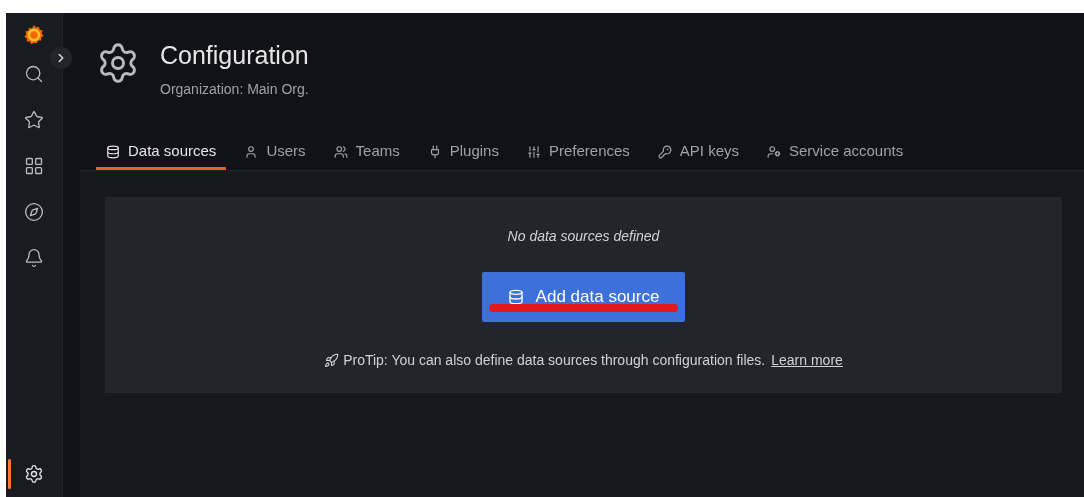 Image resolution: width=1084 pixels, height=497 pixels. I want to click on user-icon, so click(251, 151).